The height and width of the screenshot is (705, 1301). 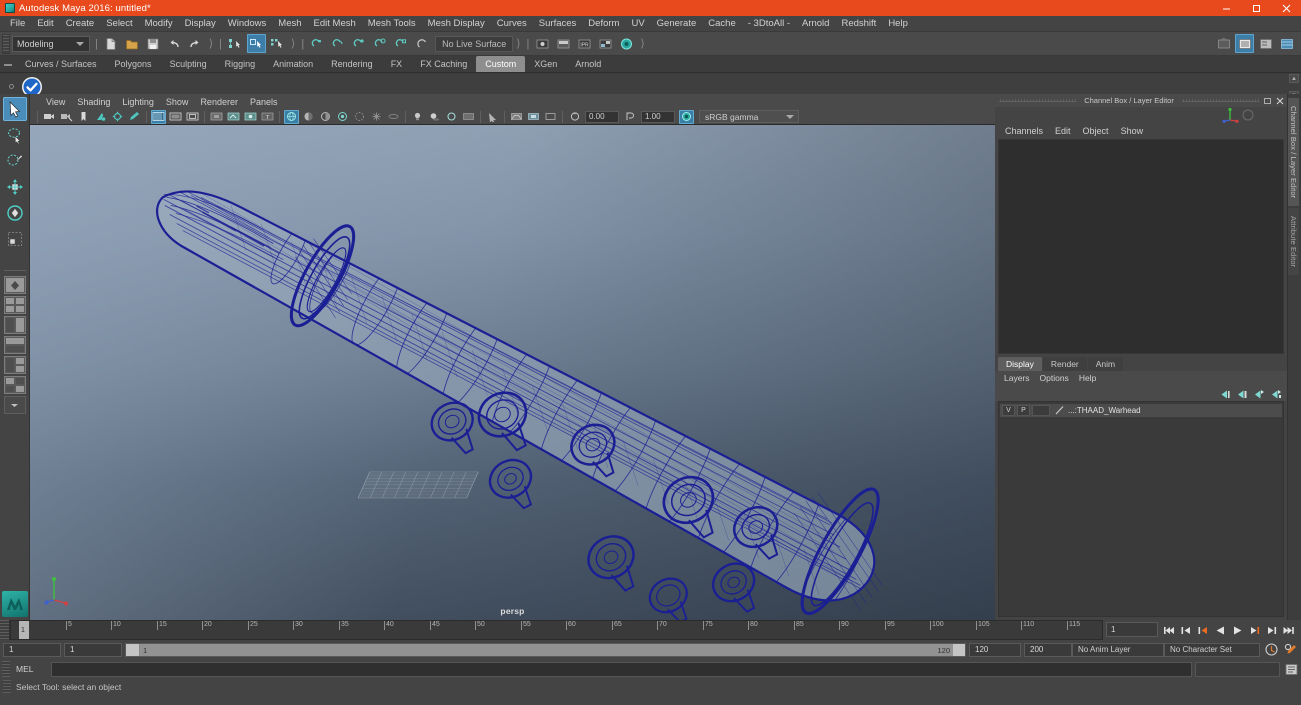 What do you see at coordinates (1291, 669) in the screenshot?
I see `script-editor-icon` at bounding box center [1291, 669].